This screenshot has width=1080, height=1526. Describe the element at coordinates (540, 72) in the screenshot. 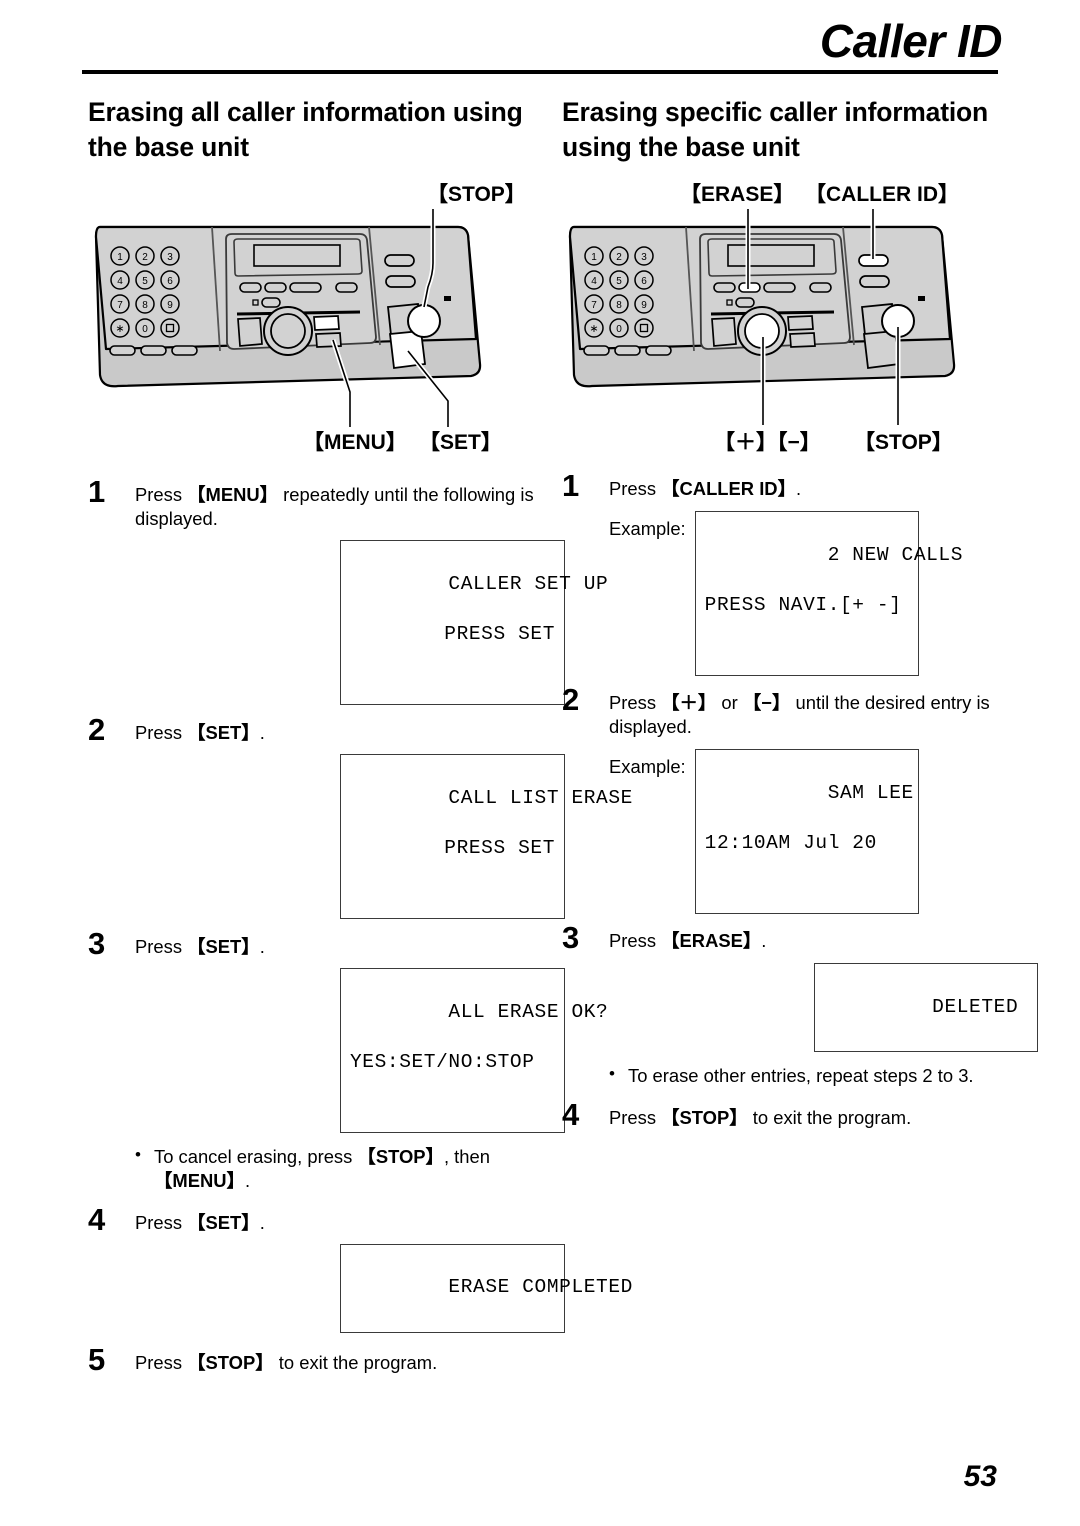

I see `header-divider` at that location.